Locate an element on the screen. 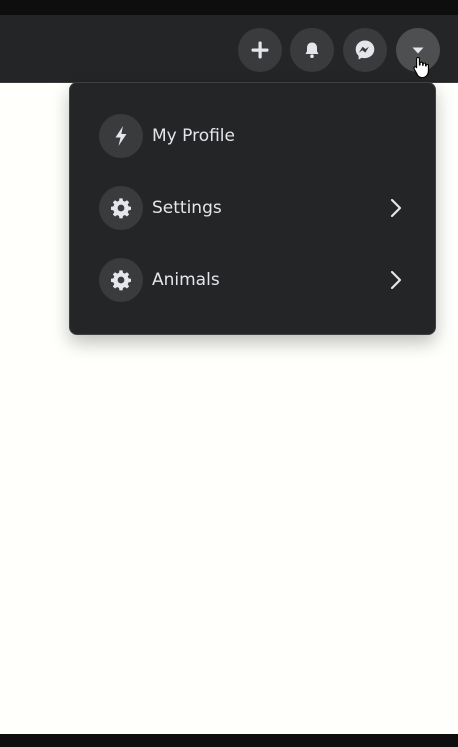 Image resolution: width=458 pixels, height=747 pixels. plus-icon is located at coordinates (260, 50).